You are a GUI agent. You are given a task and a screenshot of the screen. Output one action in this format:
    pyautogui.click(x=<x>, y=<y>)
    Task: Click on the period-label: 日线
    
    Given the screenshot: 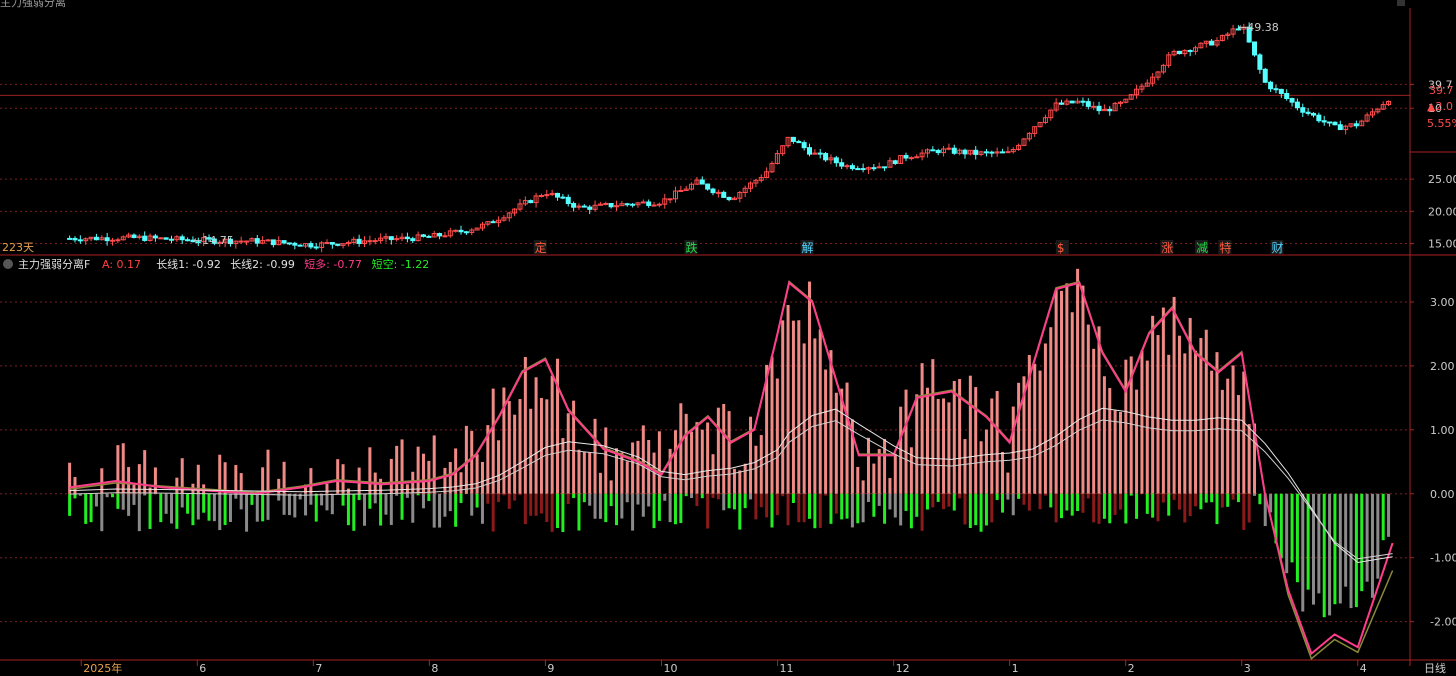 What is the action you would take?
    pyautogui.click(x=1435, y=668)
    